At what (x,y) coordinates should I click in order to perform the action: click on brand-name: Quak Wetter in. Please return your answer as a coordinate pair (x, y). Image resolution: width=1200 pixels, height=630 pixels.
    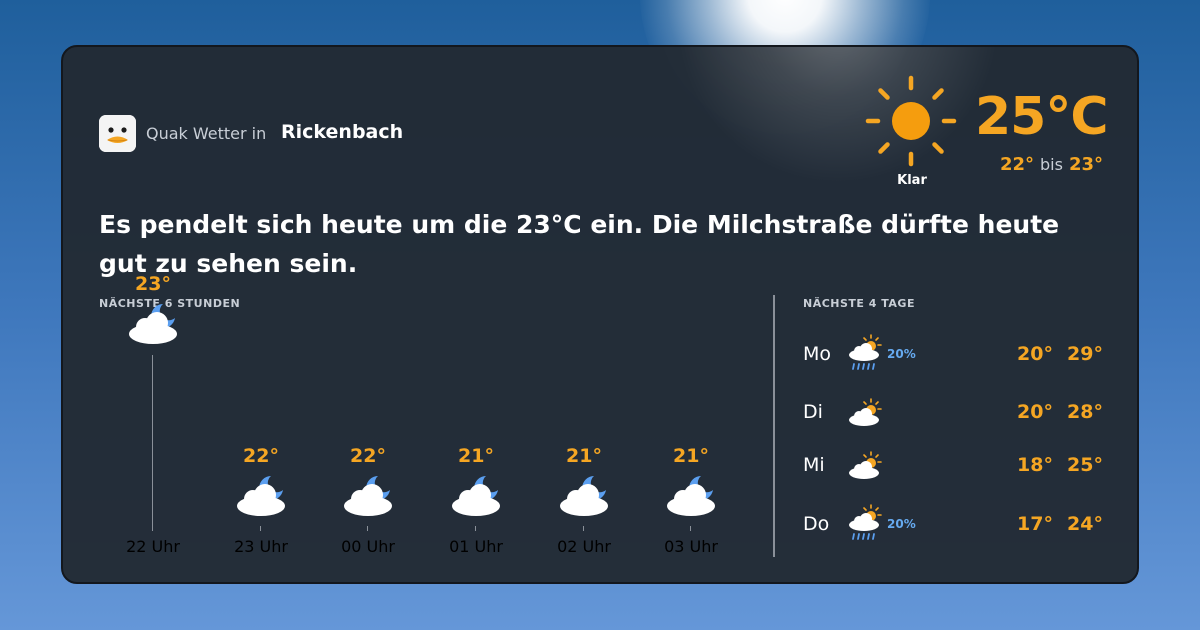
    Looking at the image, I should click on (206, 133).